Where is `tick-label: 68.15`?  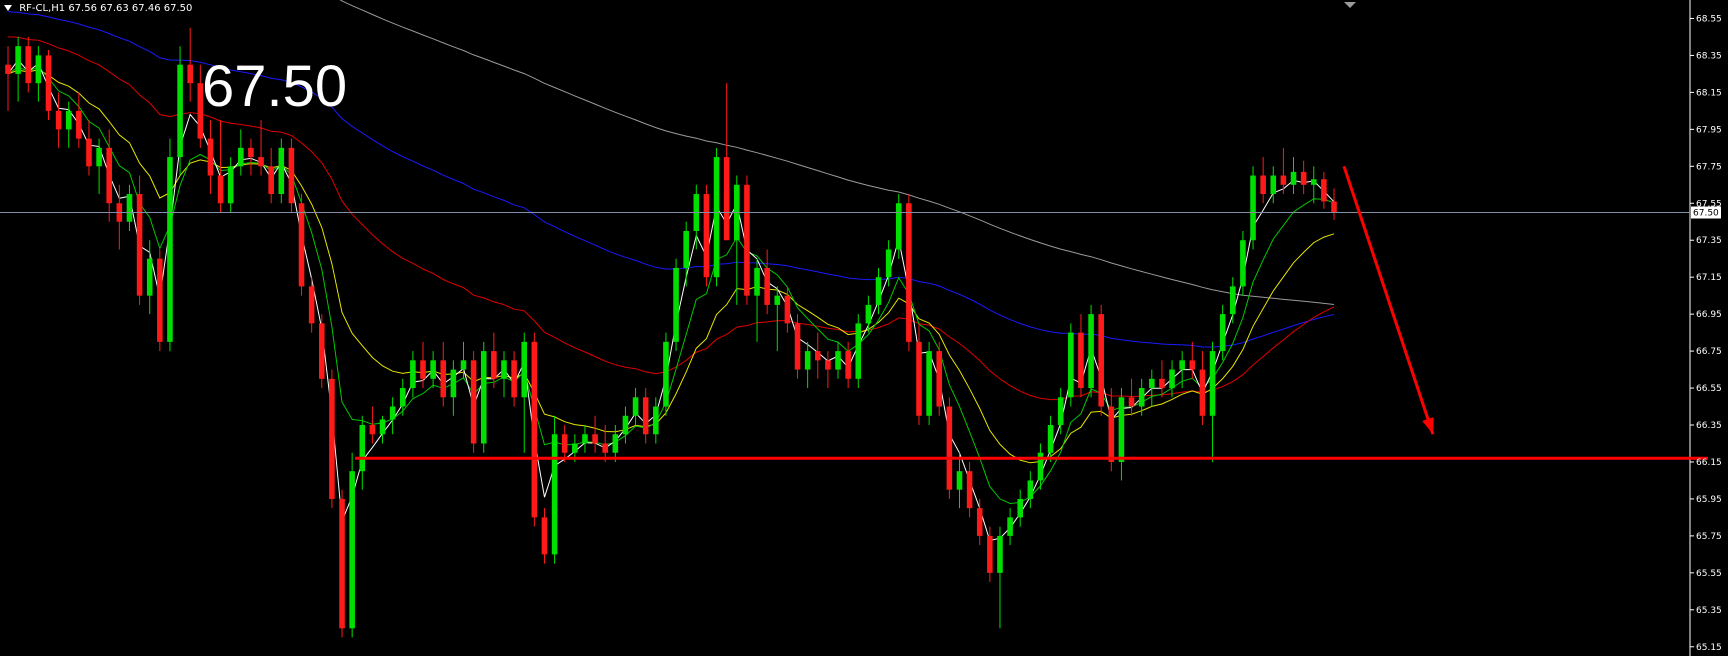 tick-label: 68.15 is located at coordinates (1709, 93).